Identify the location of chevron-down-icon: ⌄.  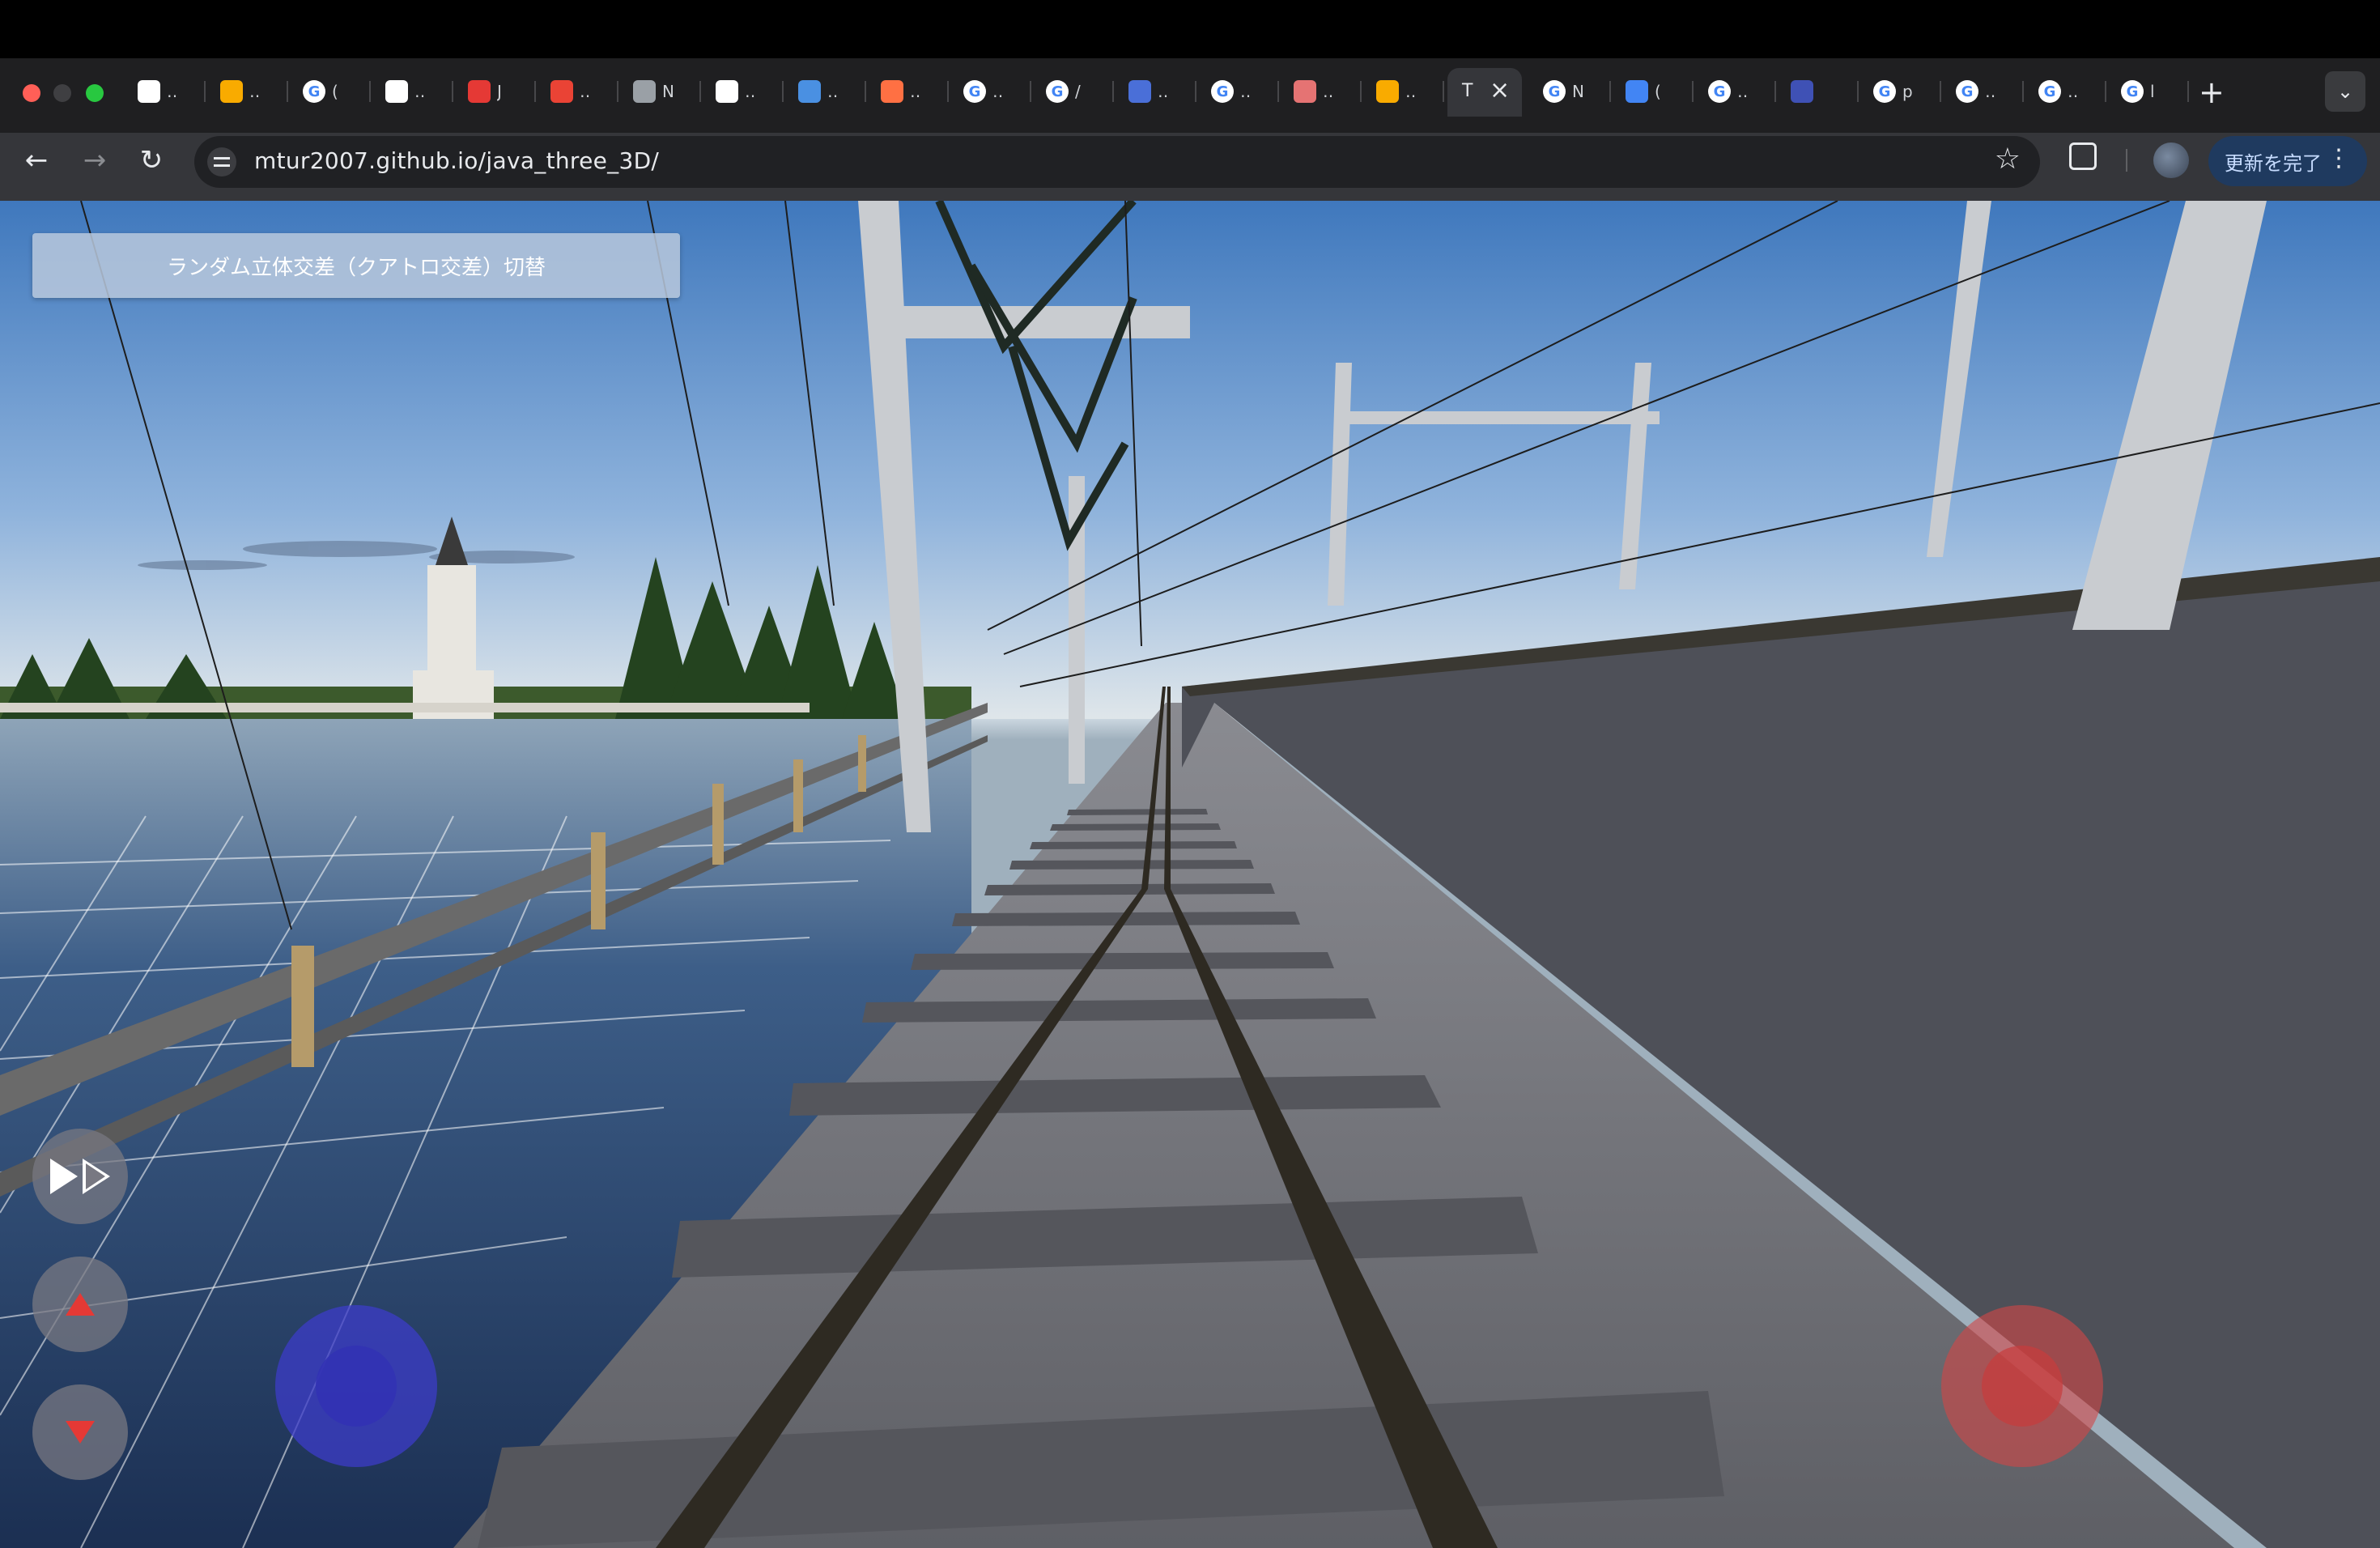
(2345, 92).